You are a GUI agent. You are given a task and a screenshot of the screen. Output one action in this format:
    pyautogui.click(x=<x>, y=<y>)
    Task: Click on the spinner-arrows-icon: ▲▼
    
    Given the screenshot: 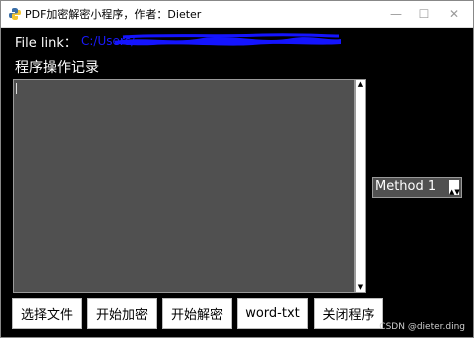 What is the action you would take?
    pyautogui.click(x=454, y=188)
    